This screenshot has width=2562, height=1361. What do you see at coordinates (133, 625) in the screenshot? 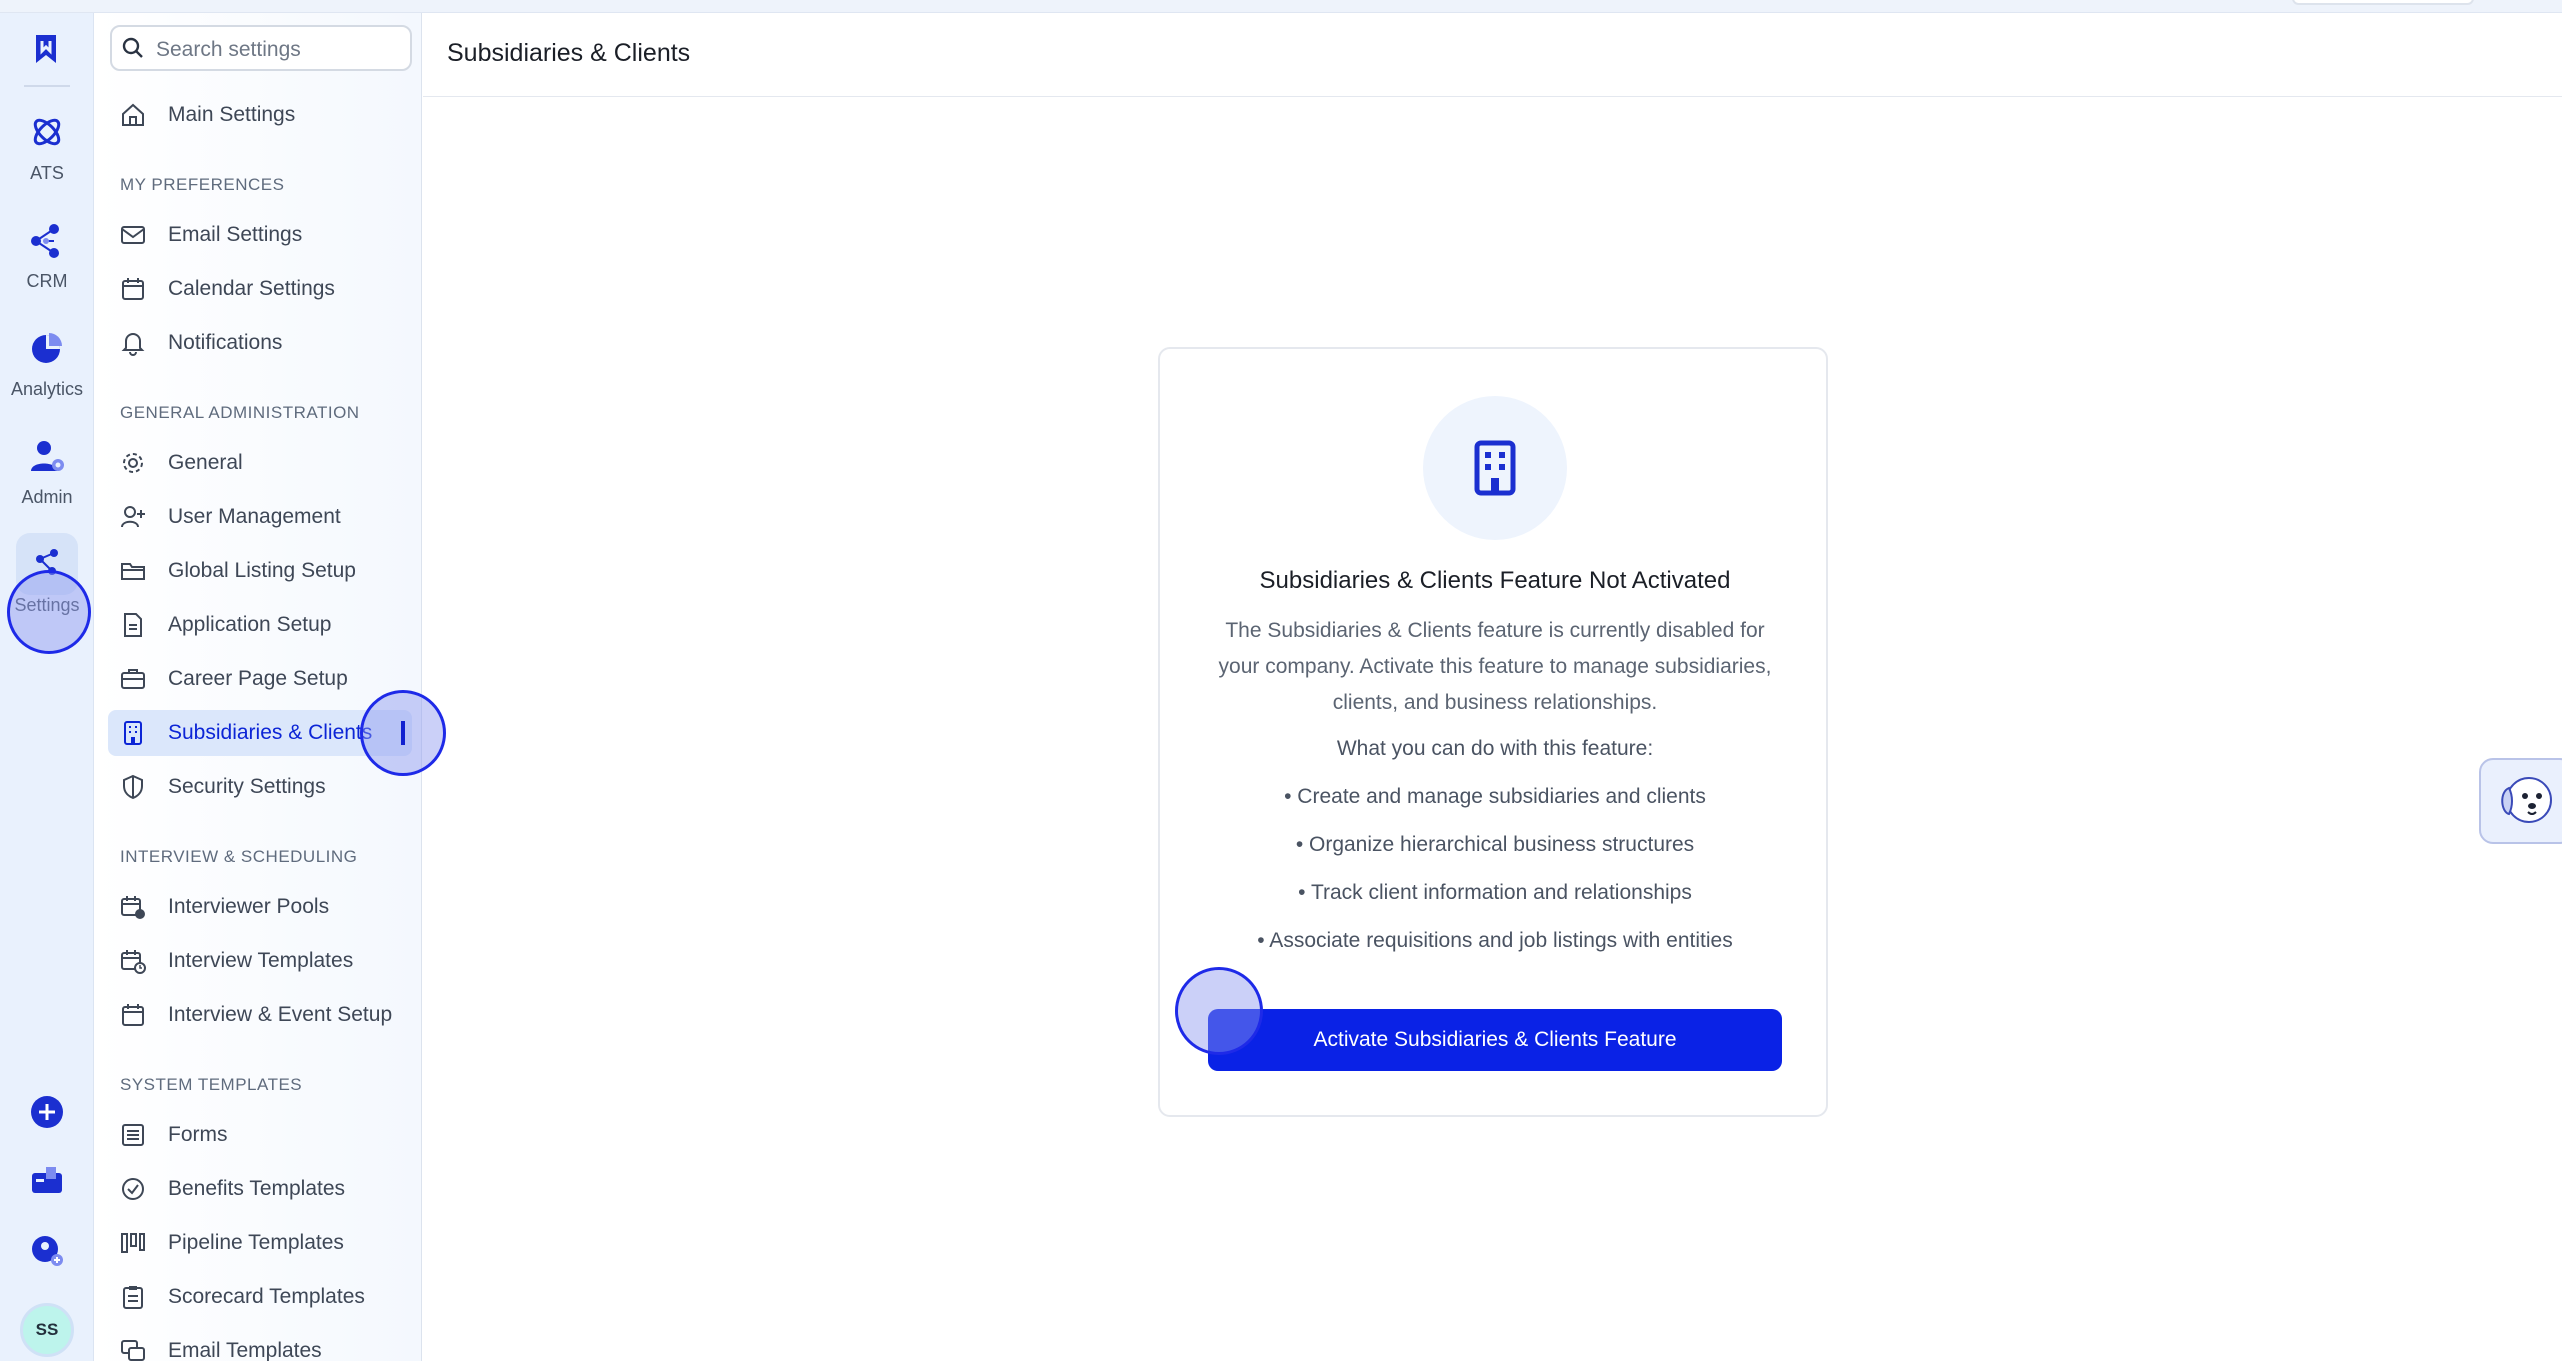
I see `document-icon` at bounding box center [133, 625].